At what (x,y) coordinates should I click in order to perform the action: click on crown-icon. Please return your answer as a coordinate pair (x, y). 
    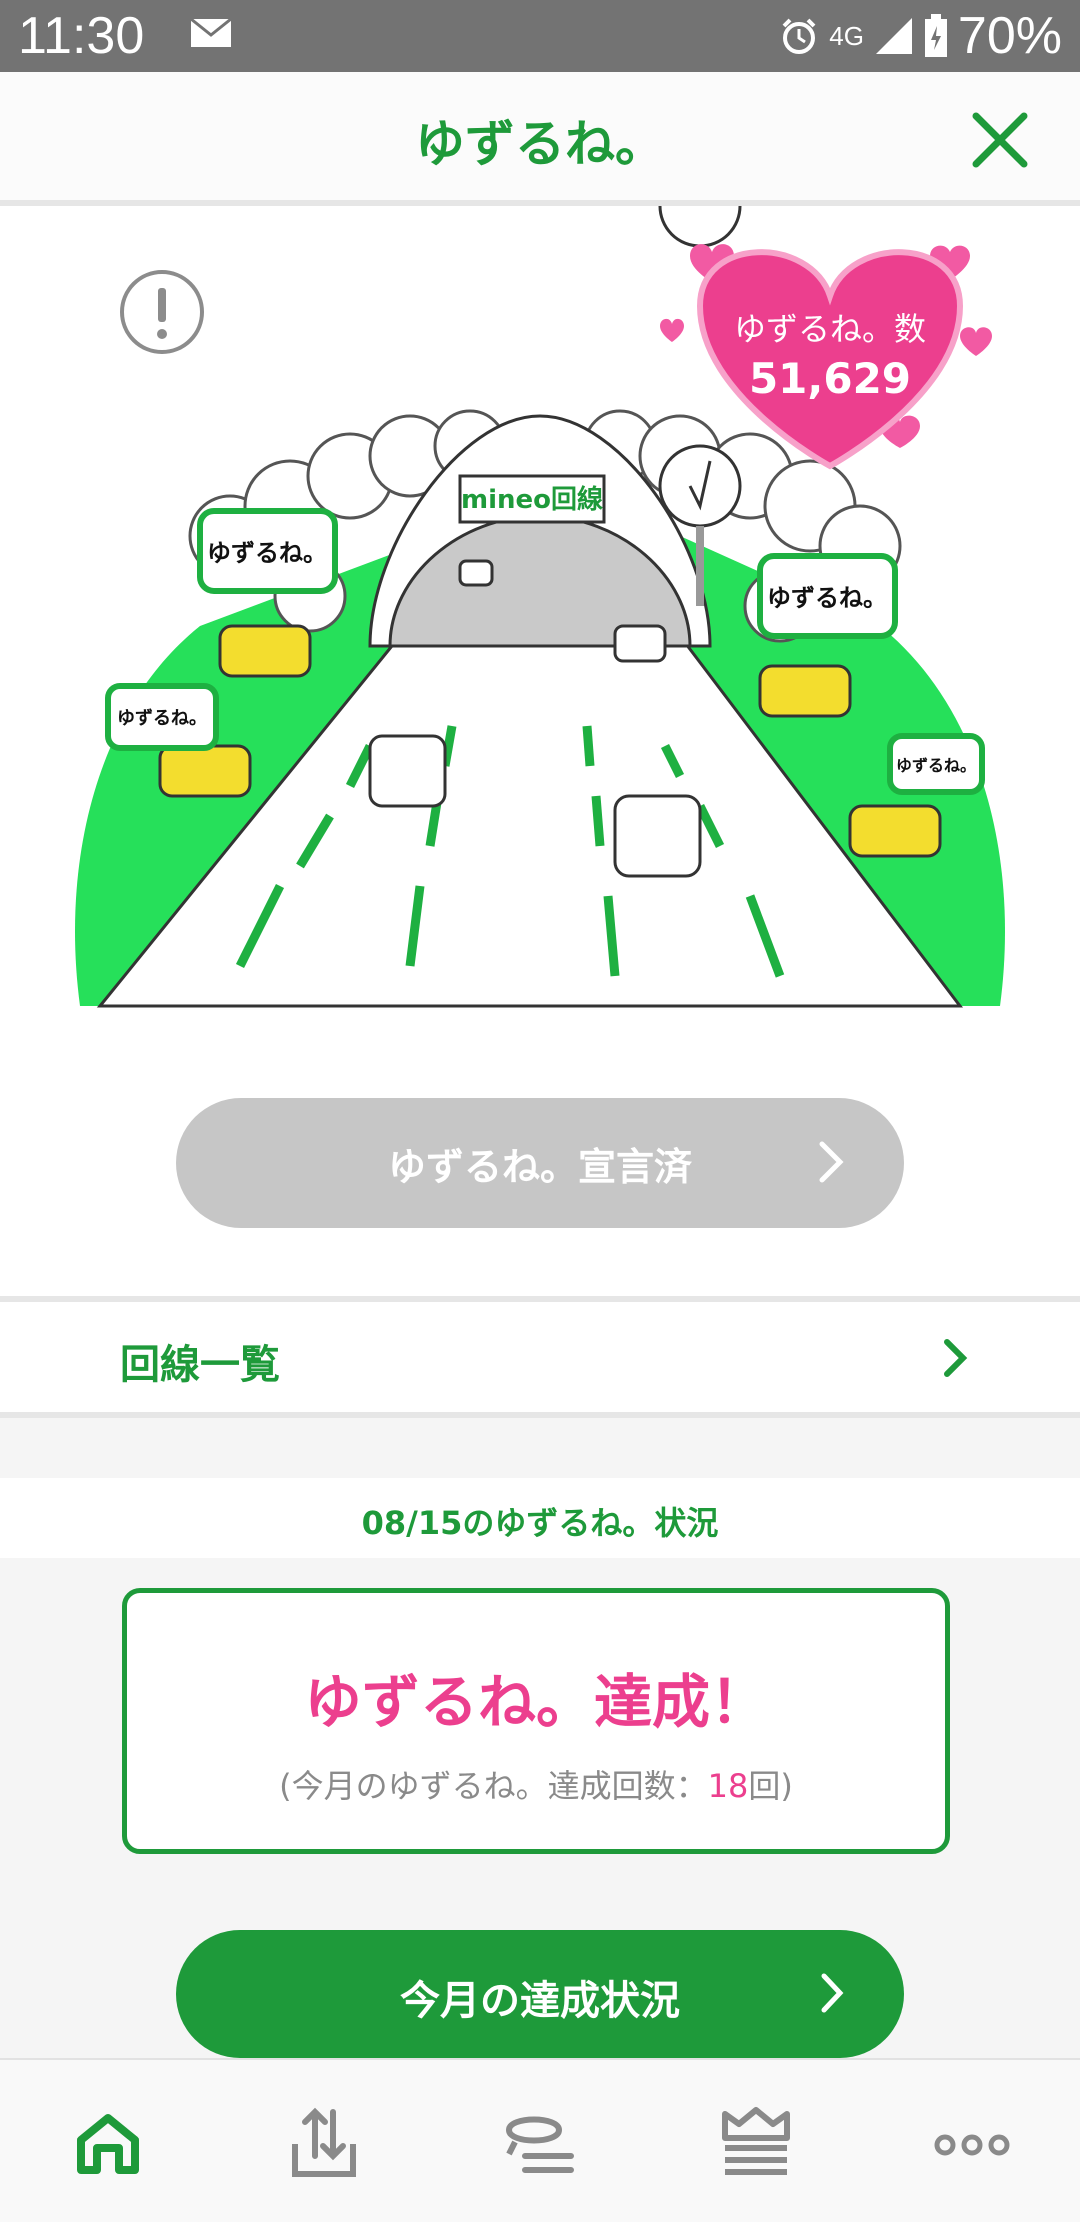
    Looking at the image, I should click on (756, 2145).